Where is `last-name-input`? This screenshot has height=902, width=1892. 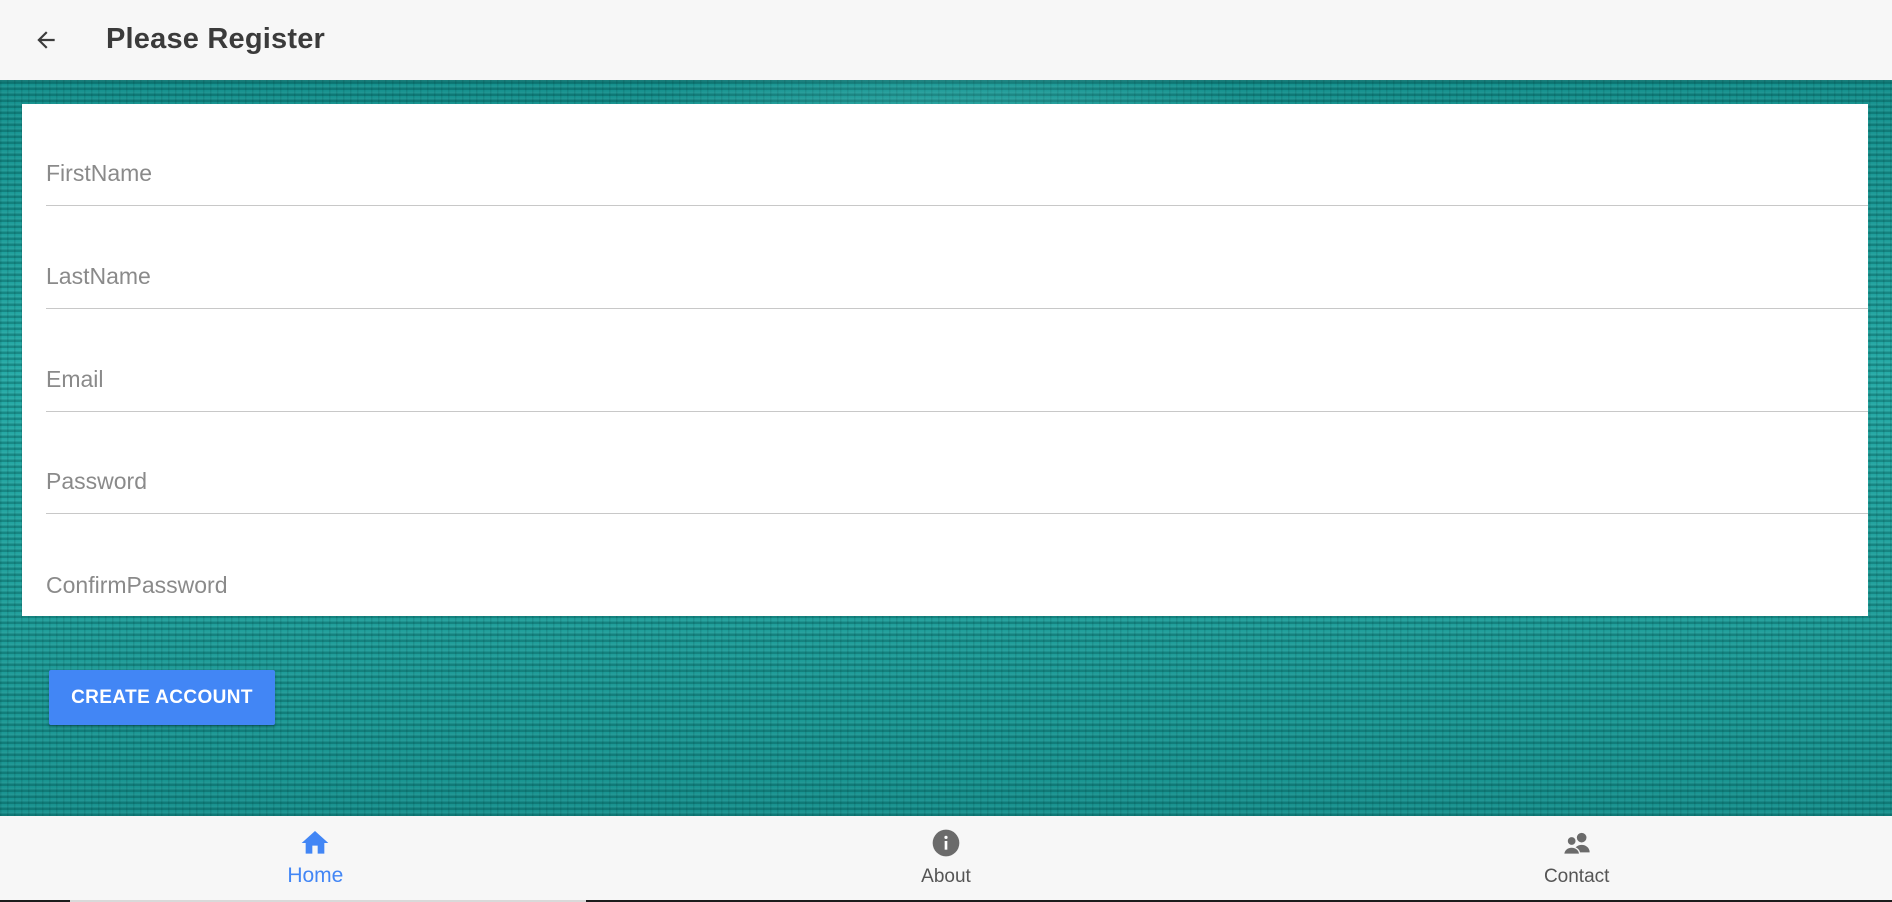 last-name-input is located at coordinates (957, 281).